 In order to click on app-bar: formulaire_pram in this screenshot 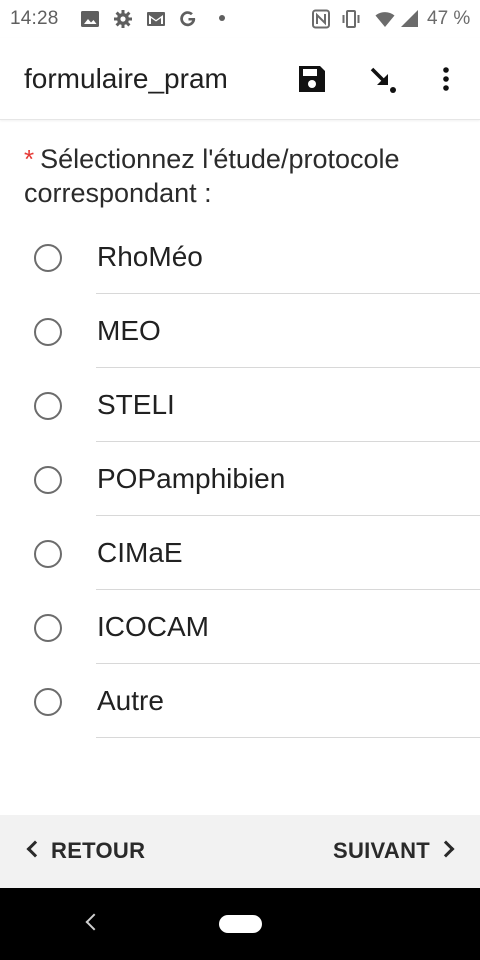, I will do `click(240, 79)`.